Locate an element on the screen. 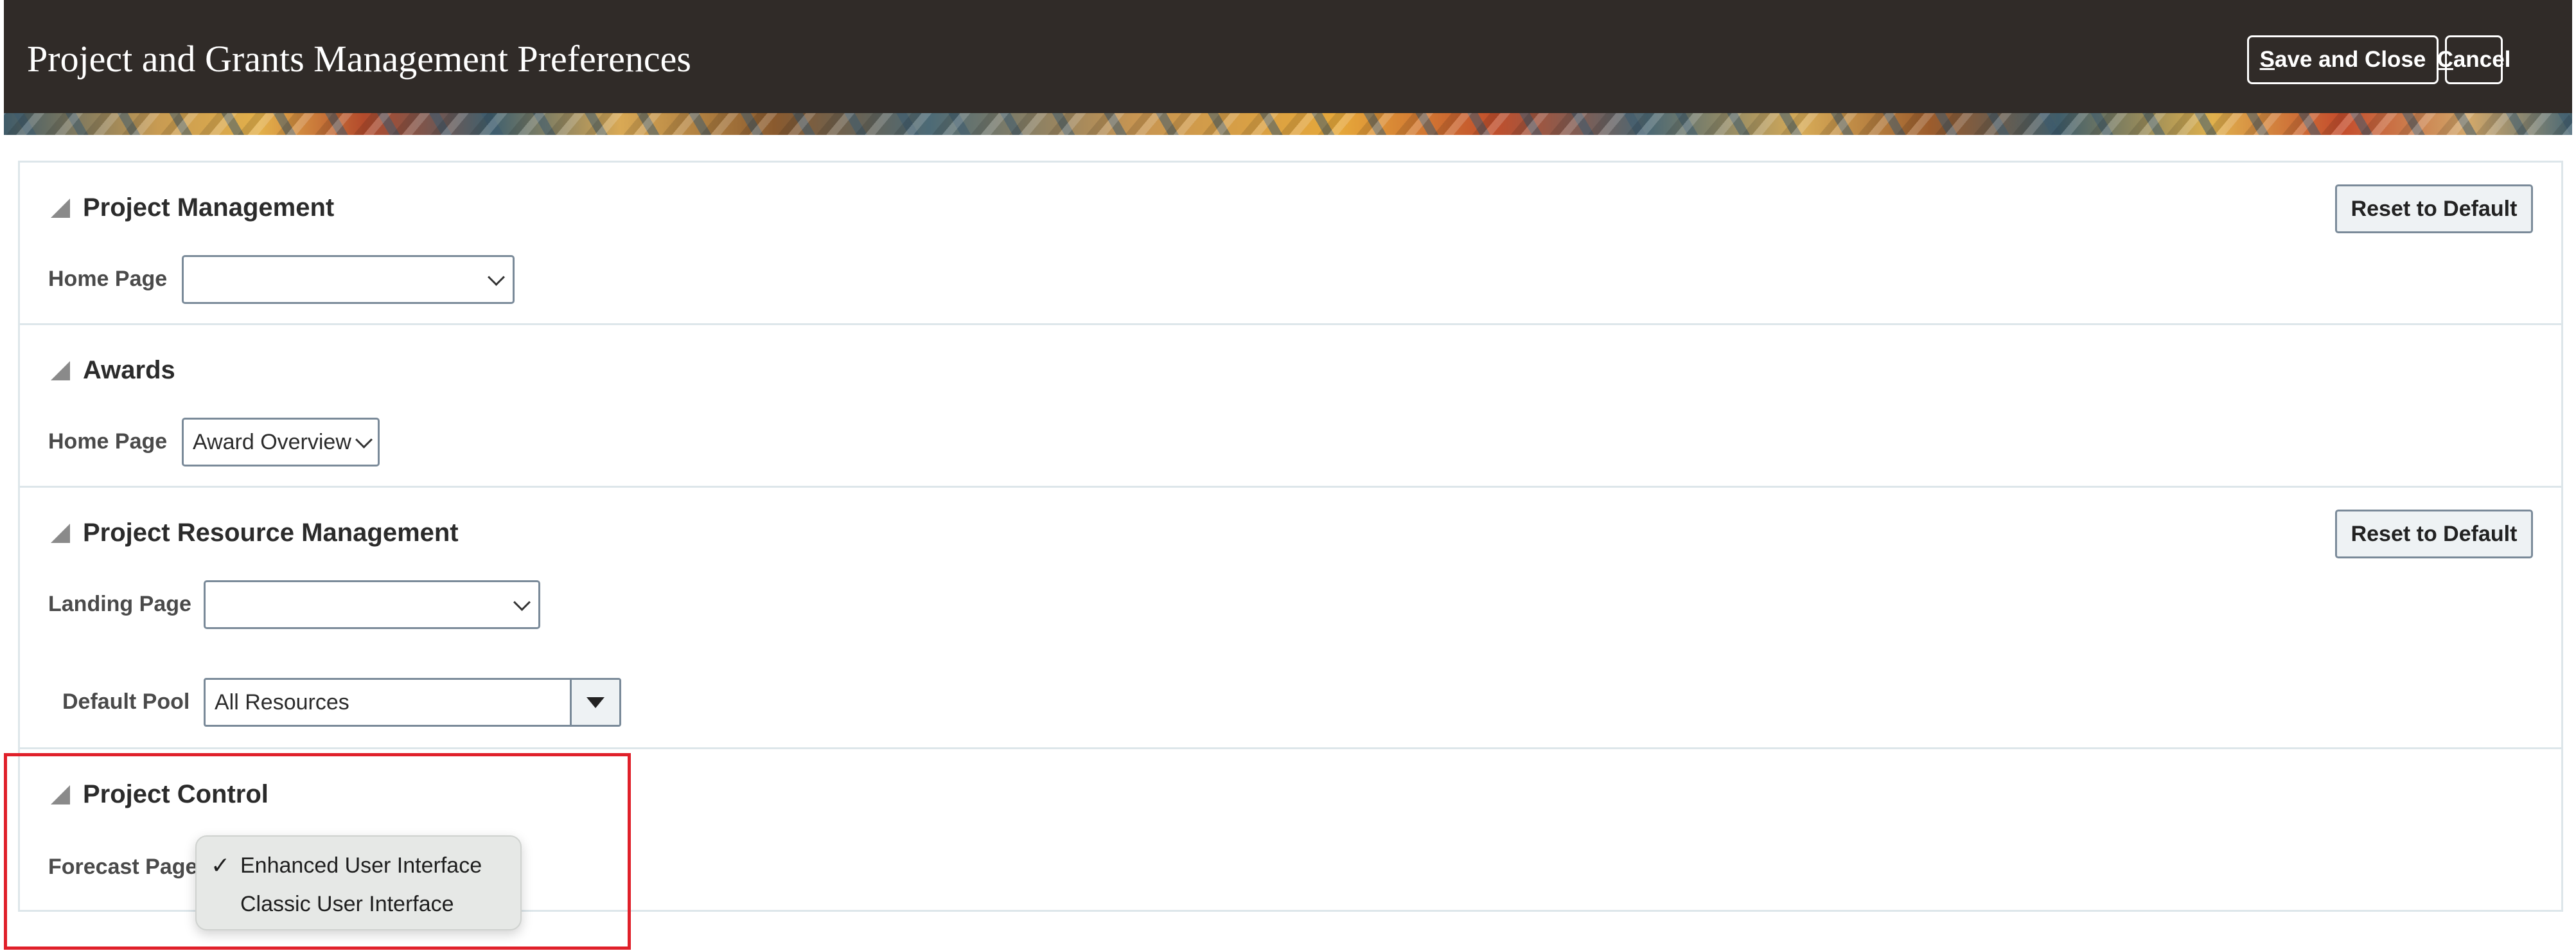 The width and height of the screenshot is (2576, 951). cancel-button: Cancel is located at coordinates (2473, 60).